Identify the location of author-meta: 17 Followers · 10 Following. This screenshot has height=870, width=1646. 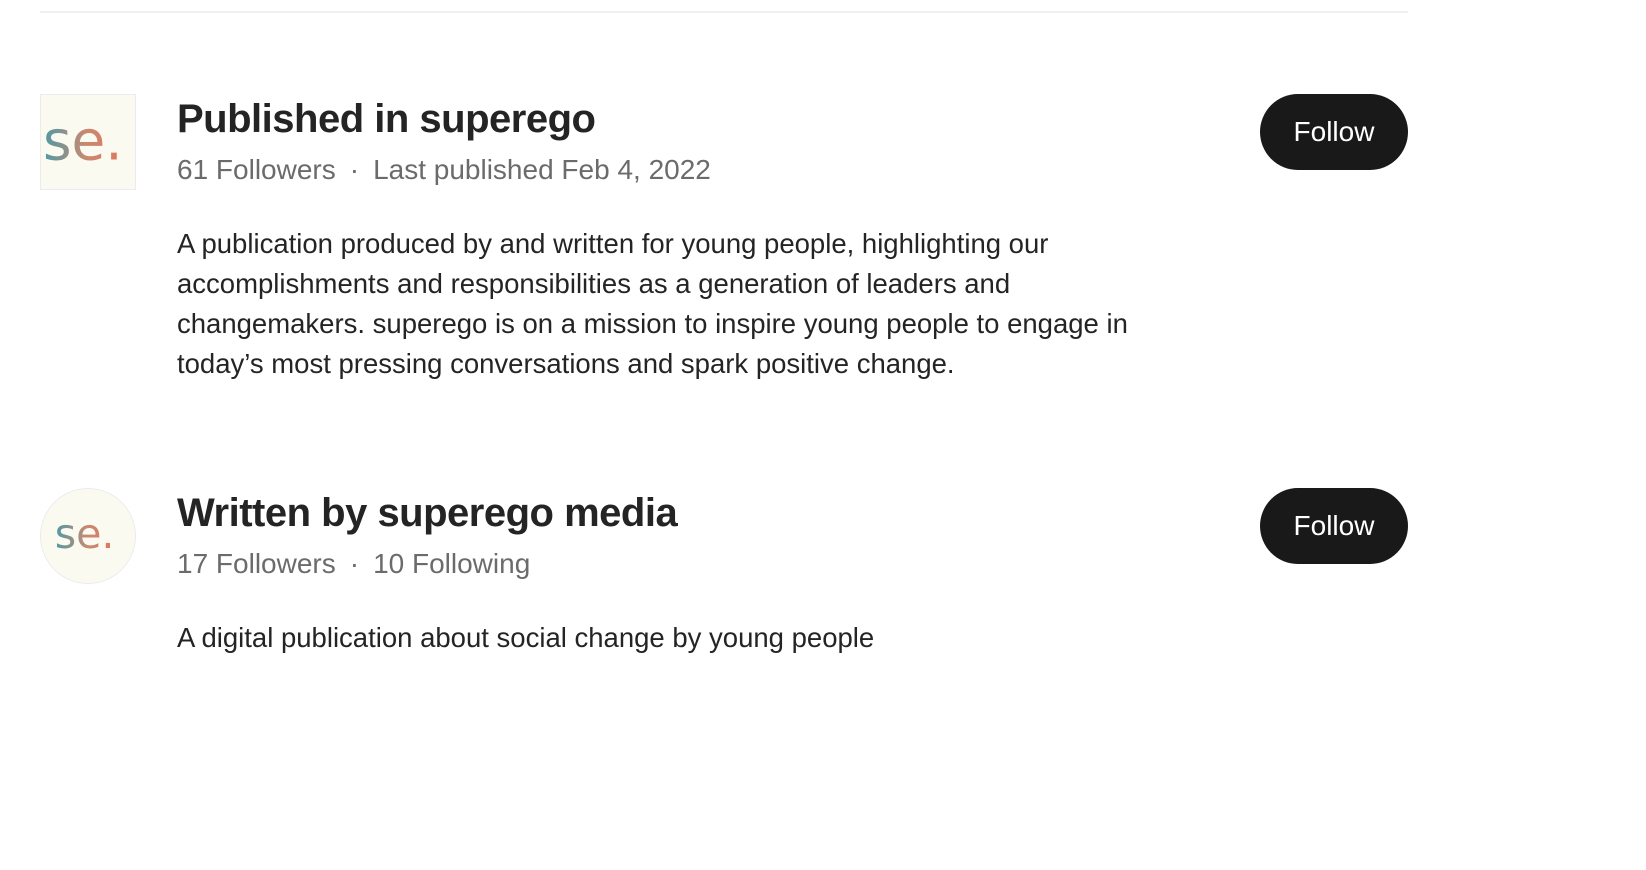
(677, 564).